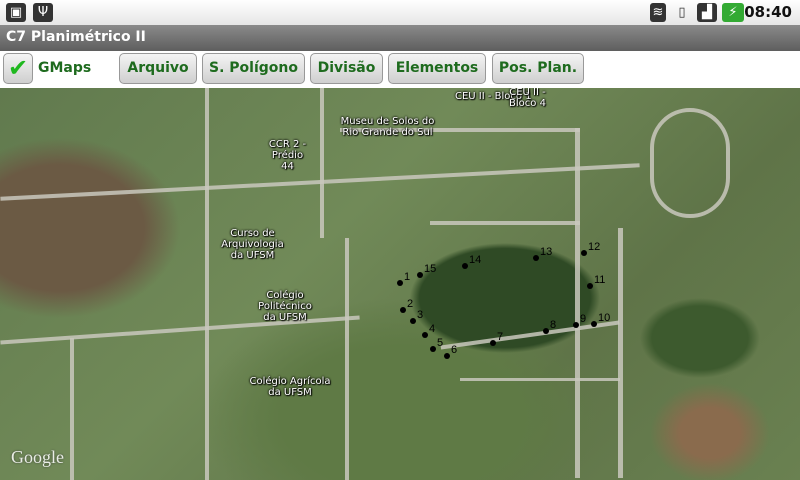  What do you see at coordinates (733, 12) in the screenshot?
I see `battery-charging-icon: ⚡` at bounding box center [733, 12].